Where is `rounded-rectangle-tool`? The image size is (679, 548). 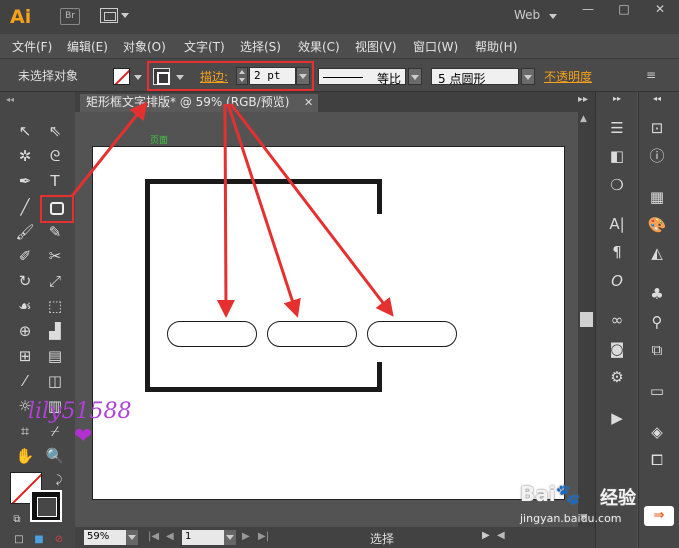 rounded-rectangle-tool is located at coordinates (57, 209).